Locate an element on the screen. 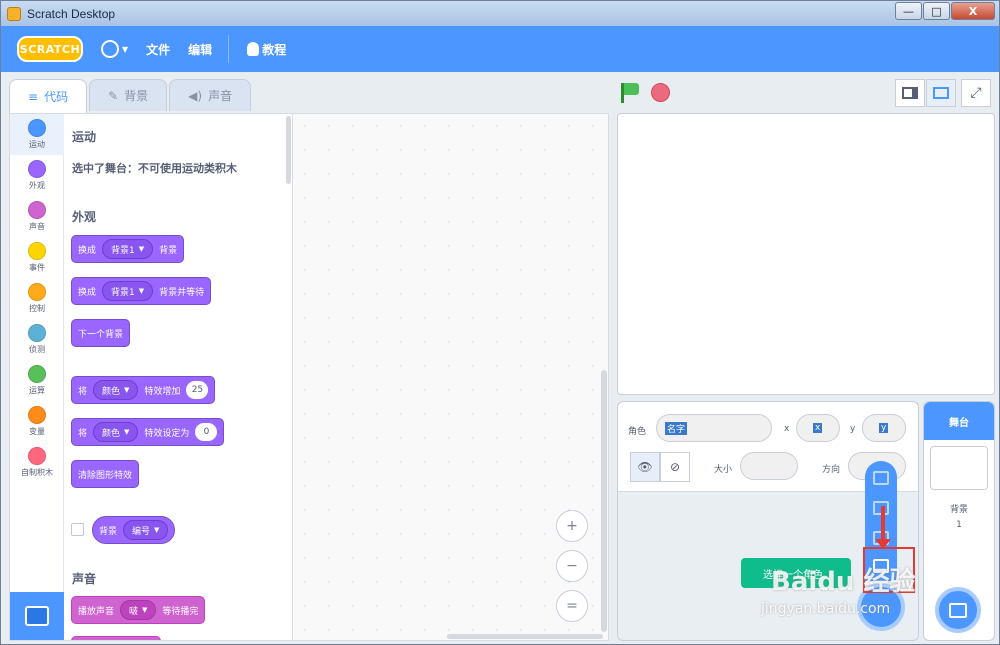 The image size is (1000, 645). small-stage-button is located at coordinates (910, 93).